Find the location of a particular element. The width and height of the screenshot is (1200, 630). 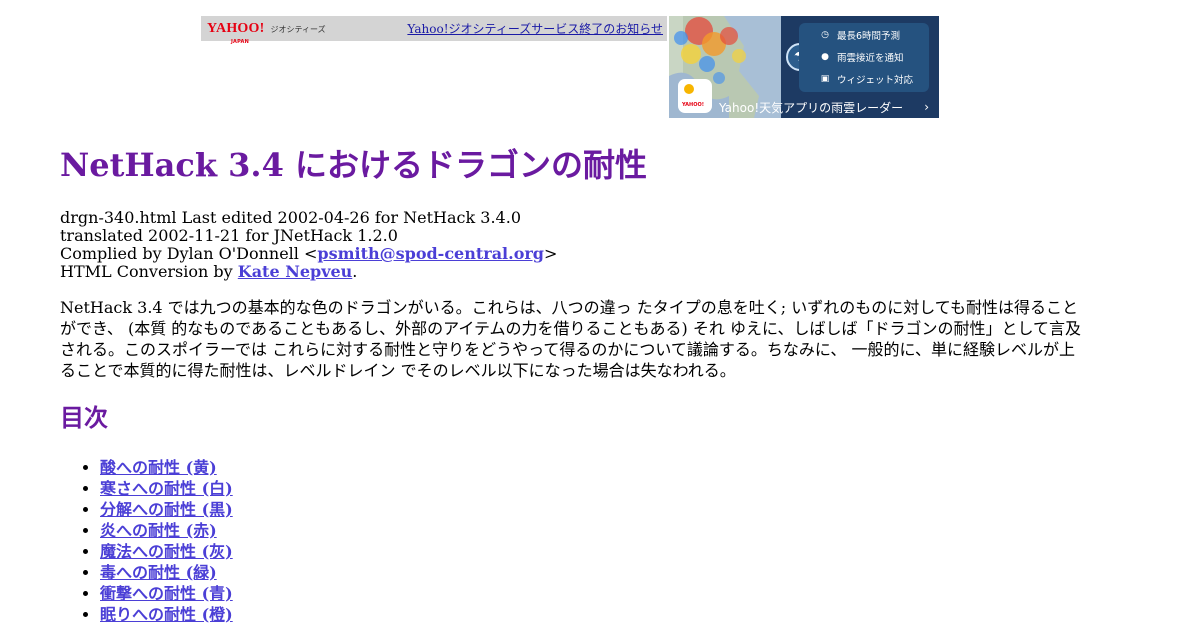

toc-link-shock: 衝撃への耐性 (青) is located at coordinates (166, 593).